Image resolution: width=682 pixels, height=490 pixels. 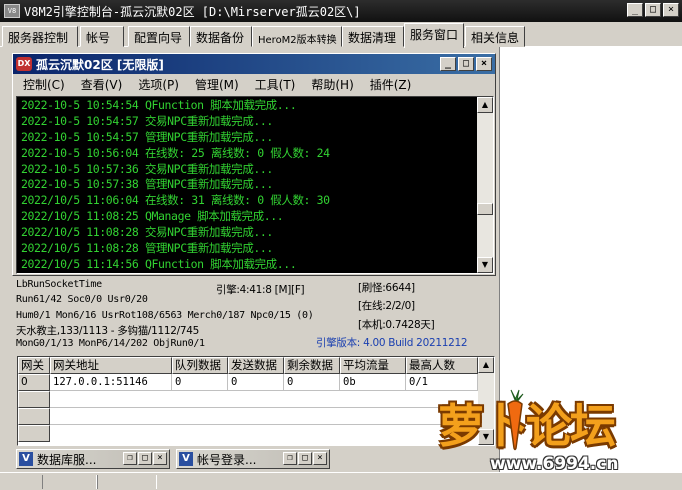 What do you see at coordinates (26, 459) in the screenshot?
I see `db-window-icon: V` at bounding box center [26, 459].